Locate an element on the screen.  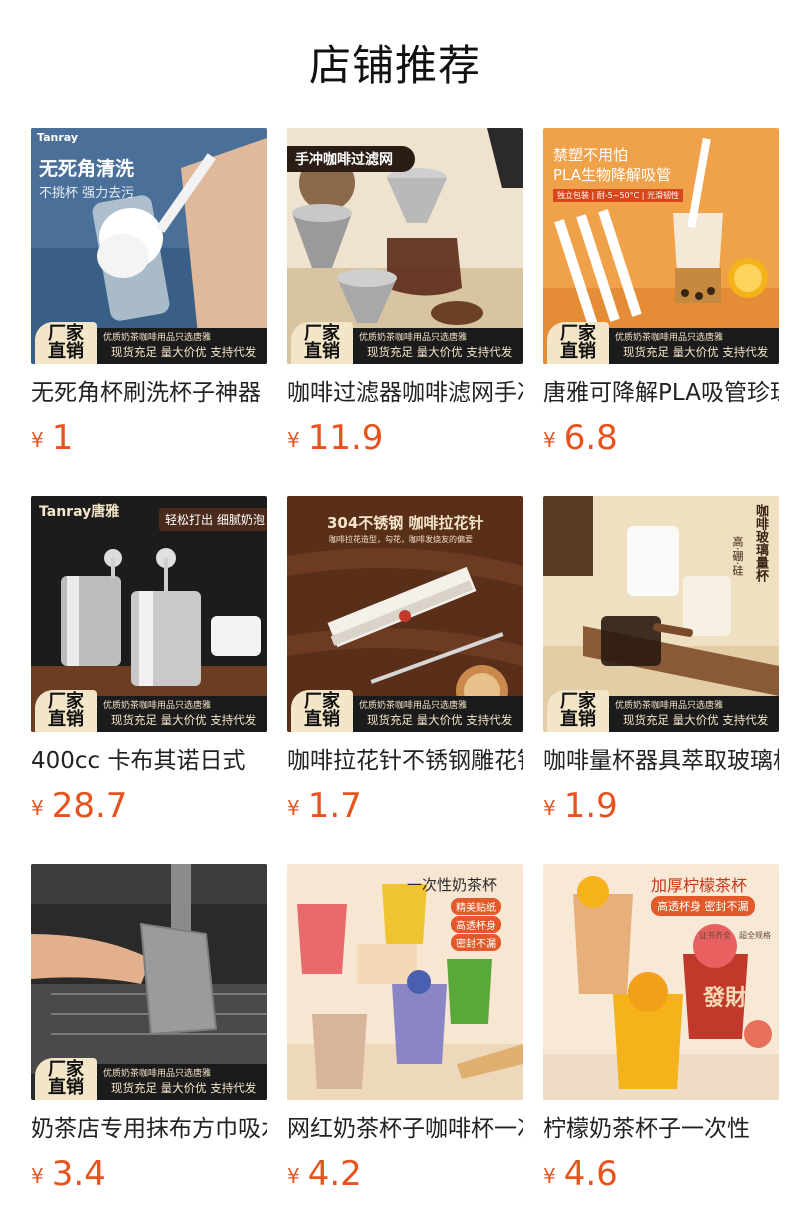
image-tag: 高透杯身 is located at coordinates (476, 924).